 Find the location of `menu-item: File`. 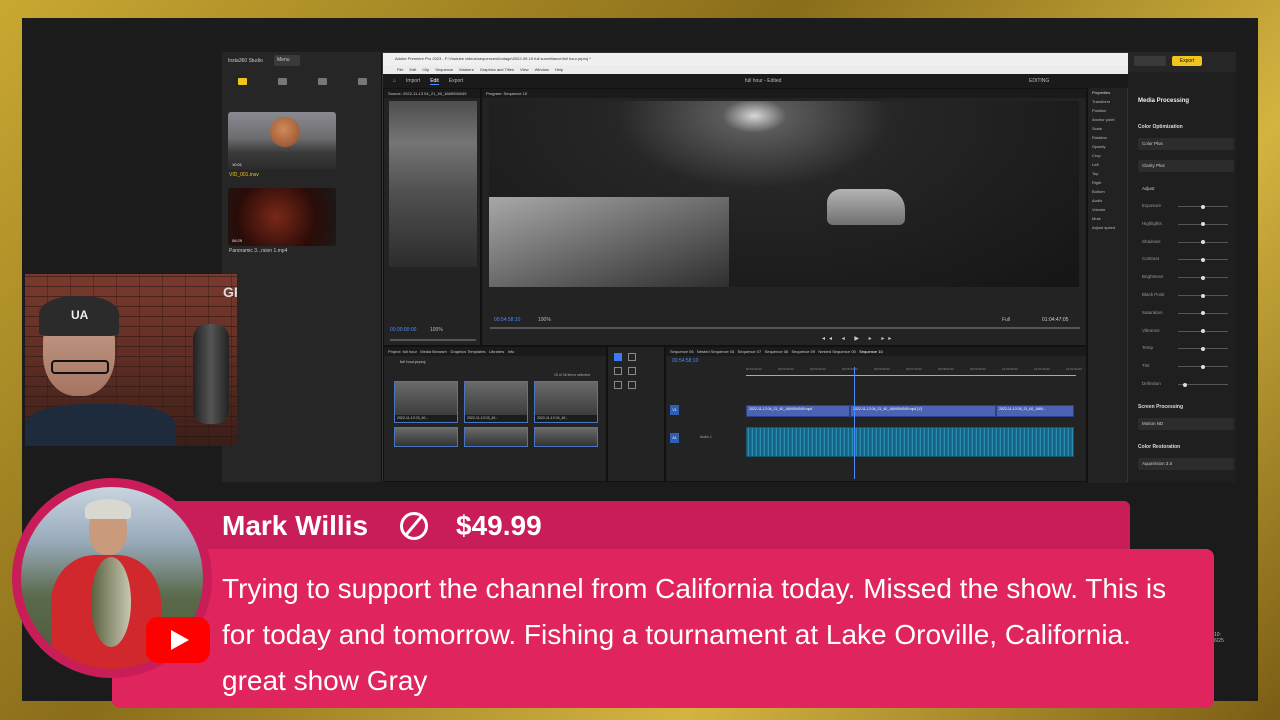

menu-item: File is located at coordinates (400, 69).